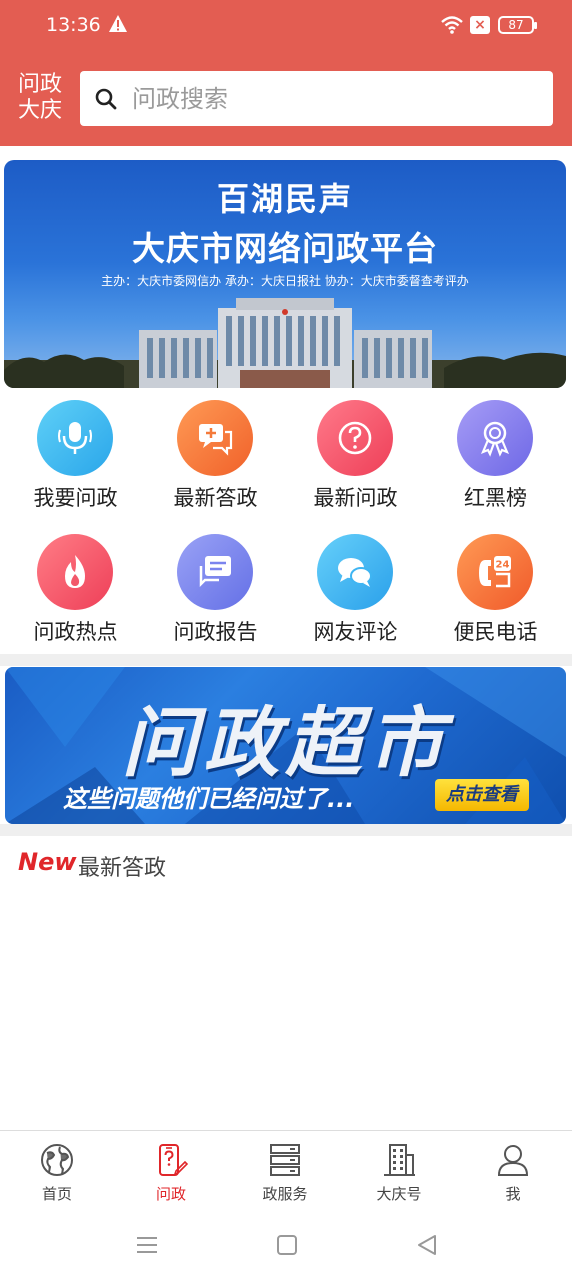  What do you see at coordinates (355, 498) in the screenshot?
I see `grid-label: 最新问政` at bounding box center [355, 498].